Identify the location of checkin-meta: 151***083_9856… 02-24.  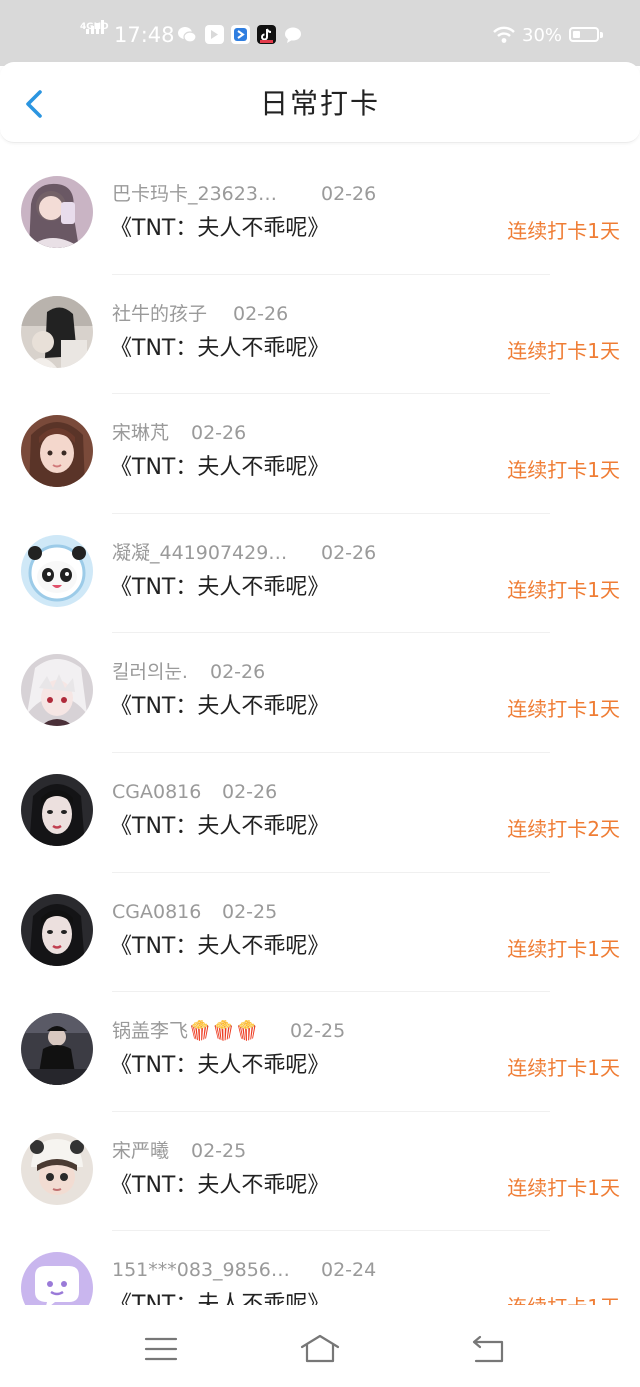
(244, 1270).